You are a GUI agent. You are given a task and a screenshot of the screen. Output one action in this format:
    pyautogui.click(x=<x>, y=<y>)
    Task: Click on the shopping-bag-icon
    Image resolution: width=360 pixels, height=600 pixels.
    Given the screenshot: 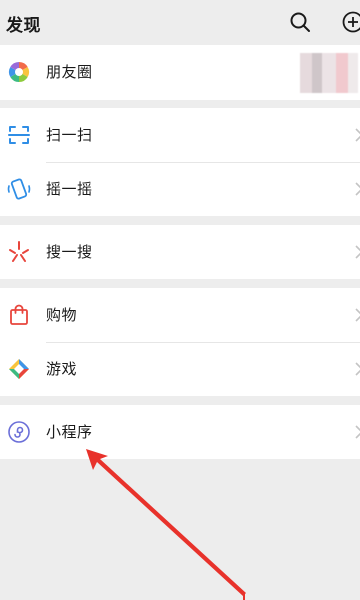 What is the action you would take?
    pyautogui.click(x=19, y=314)
    